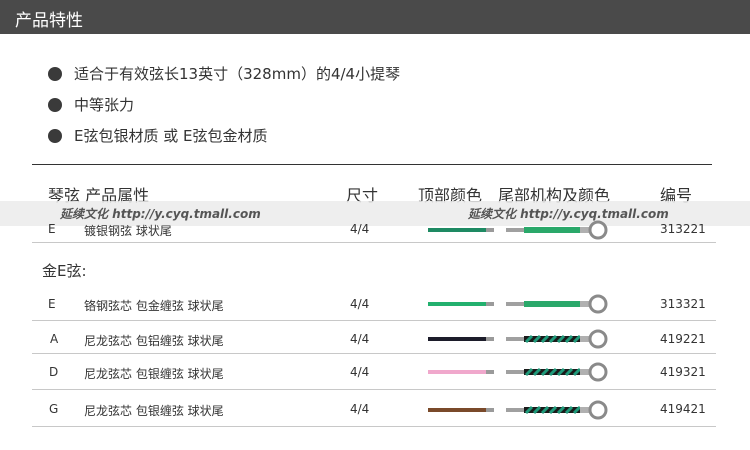 The image size is (750, 450). What do you see at coordinates (54, 409) in the screenshot?
I see `string-name: G` at bounding box center [54, 409].